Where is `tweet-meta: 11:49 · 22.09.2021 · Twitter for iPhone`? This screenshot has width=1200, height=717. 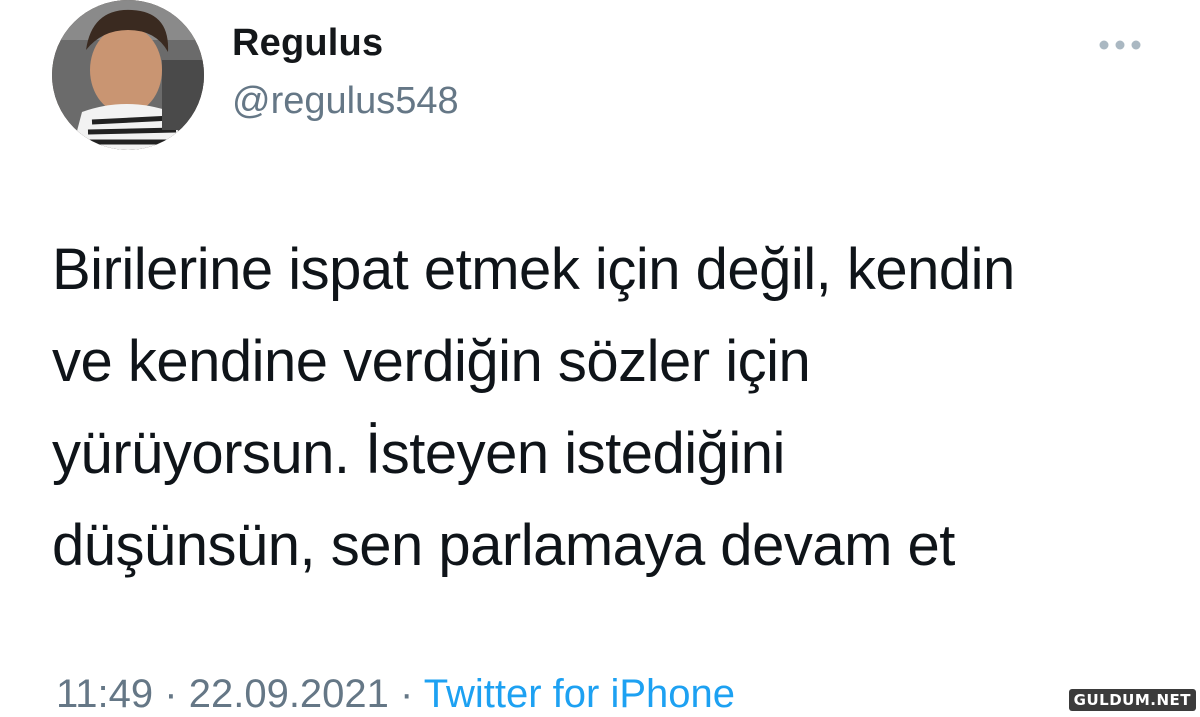 tweet-meta: 11:49 · 22.09.2021 · Twitter for iPhone is located at coordinates (395, 694).